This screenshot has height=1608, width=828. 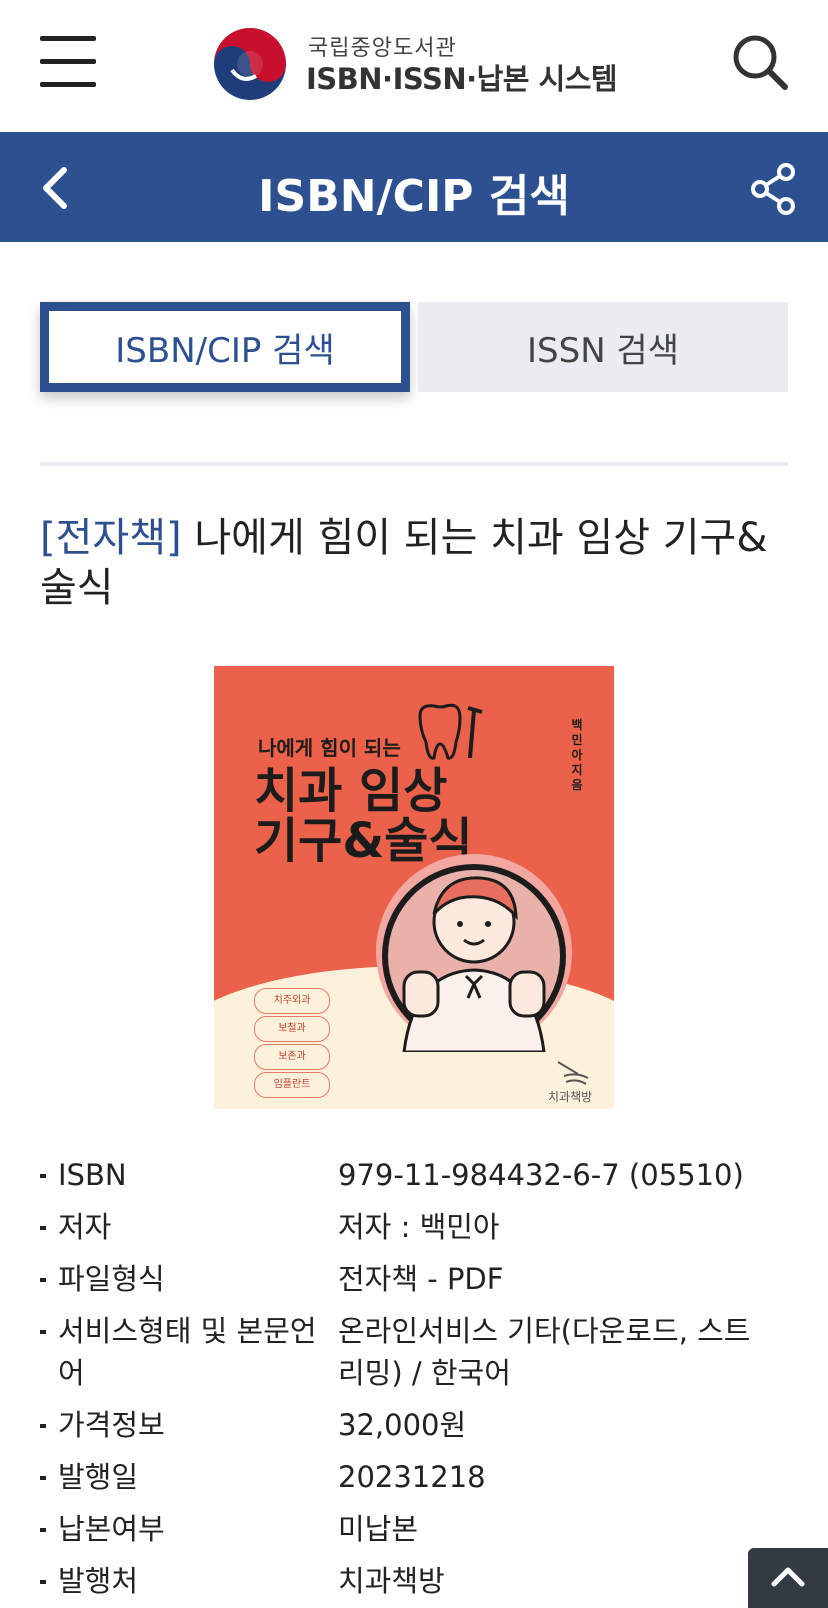 I want to click on info-value: 979-11-984432-6-7 (05510), so click(x=541, y=1175).